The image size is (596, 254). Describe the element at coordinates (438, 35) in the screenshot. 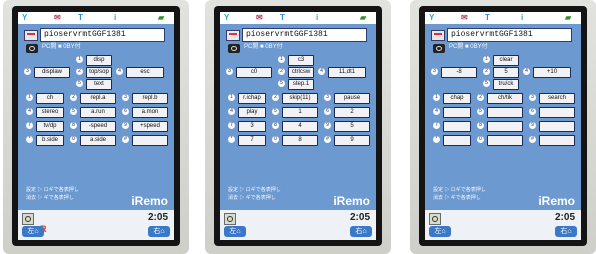

I see `page-icon` at that location.